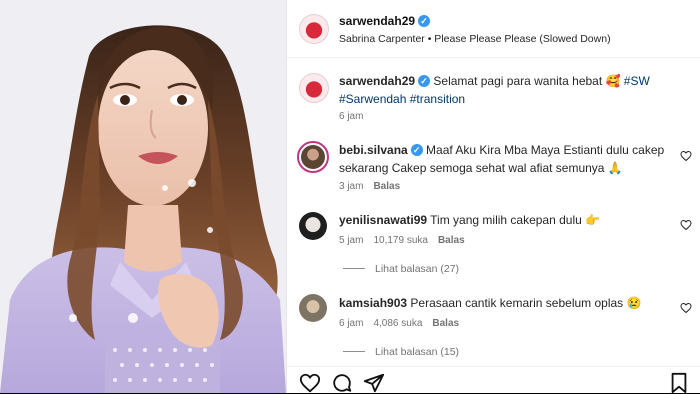 The image size is (700, 394). Describe the element at coordinates (417, 352) in the screenshot. I see `view-replies-label: Lihat balasan (15)` at that location.